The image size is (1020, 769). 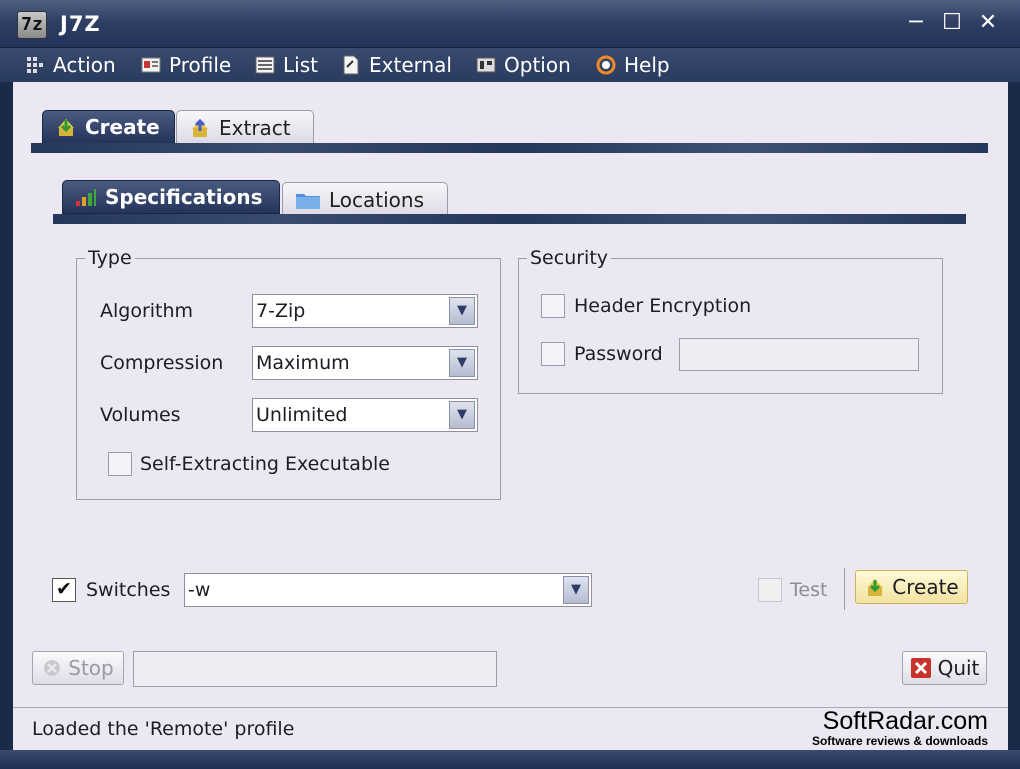 I want to click on algorithm-value: 7-Zip, so click(x=281, y=311).